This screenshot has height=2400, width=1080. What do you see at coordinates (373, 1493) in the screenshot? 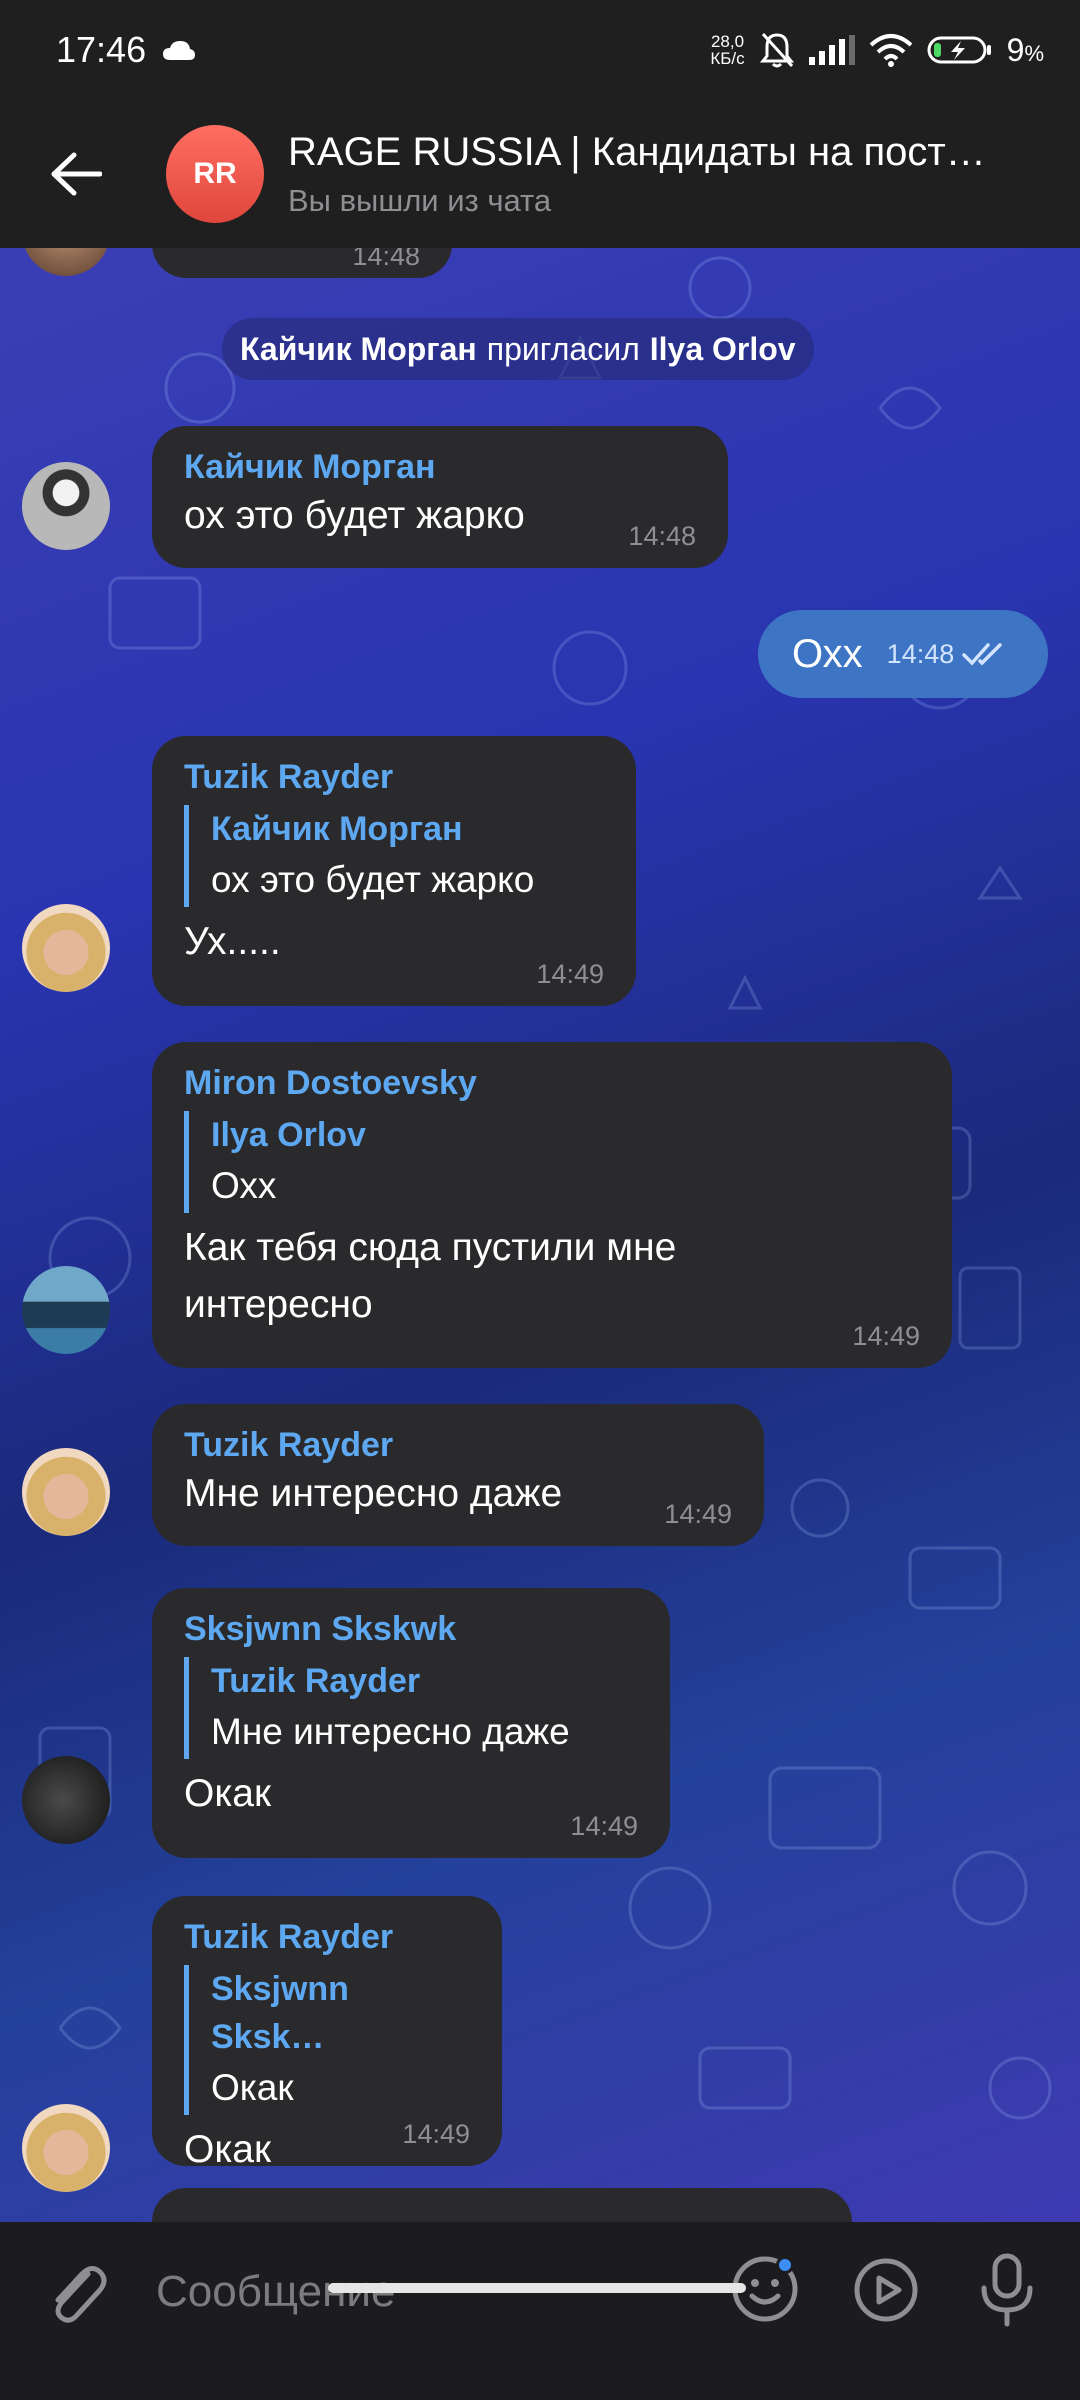
I see `message-text: Мне интересно даже` at bounding box center [373, 1493].